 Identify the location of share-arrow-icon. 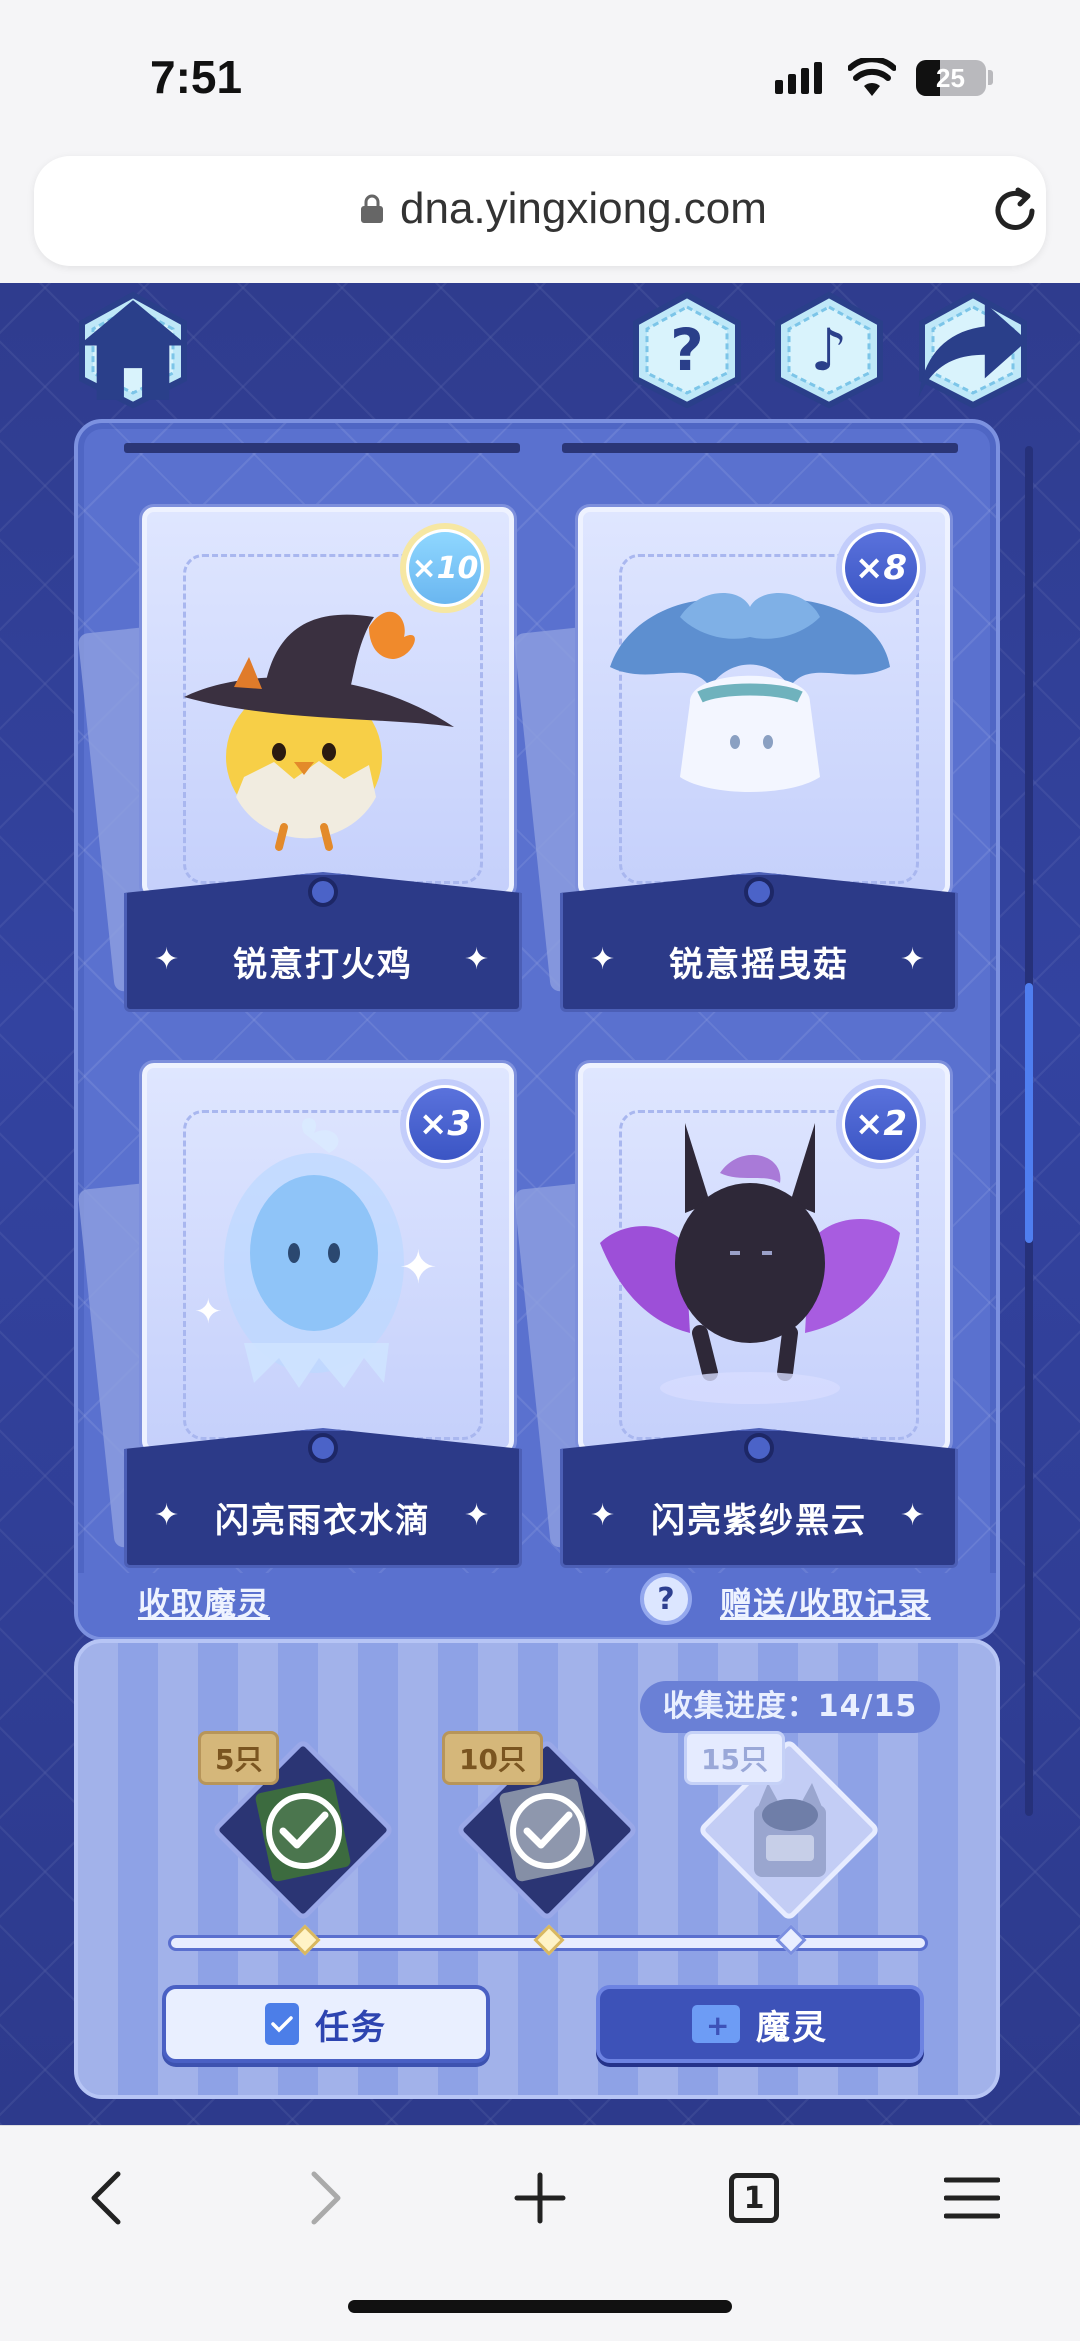
(973, 350).